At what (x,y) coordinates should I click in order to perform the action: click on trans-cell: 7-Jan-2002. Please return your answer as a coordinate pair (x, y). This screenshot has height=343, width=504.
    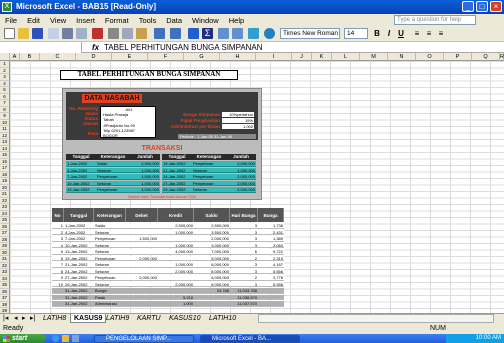
    Looking at the image, I should click on (81, 177).